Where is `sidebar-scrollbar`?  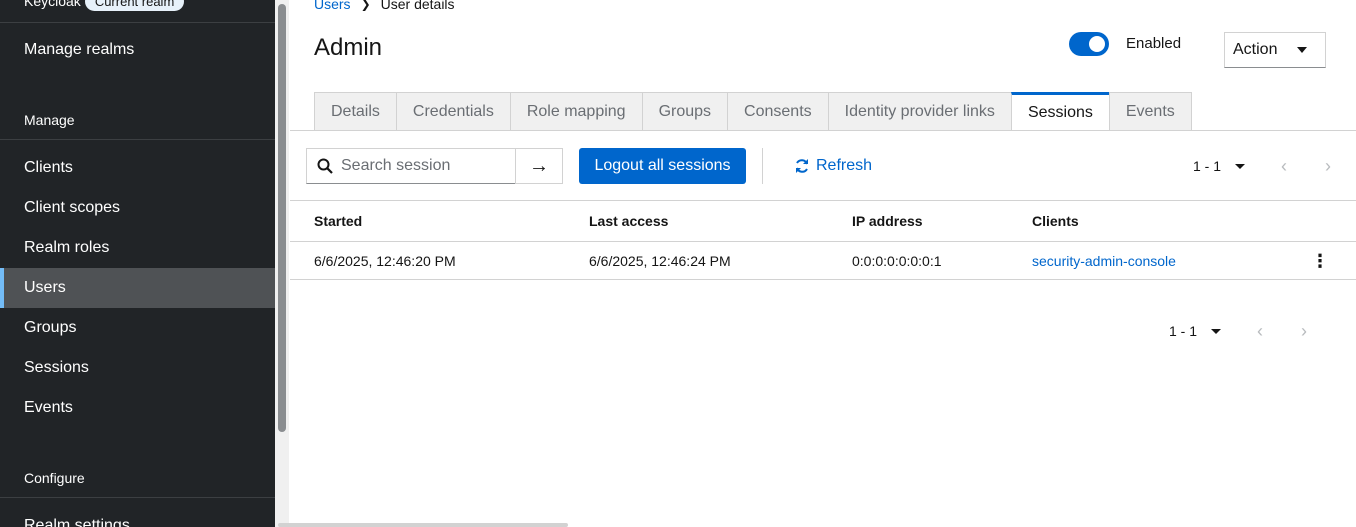 sidebar-scrollbar is located at coordinates (282, 218).